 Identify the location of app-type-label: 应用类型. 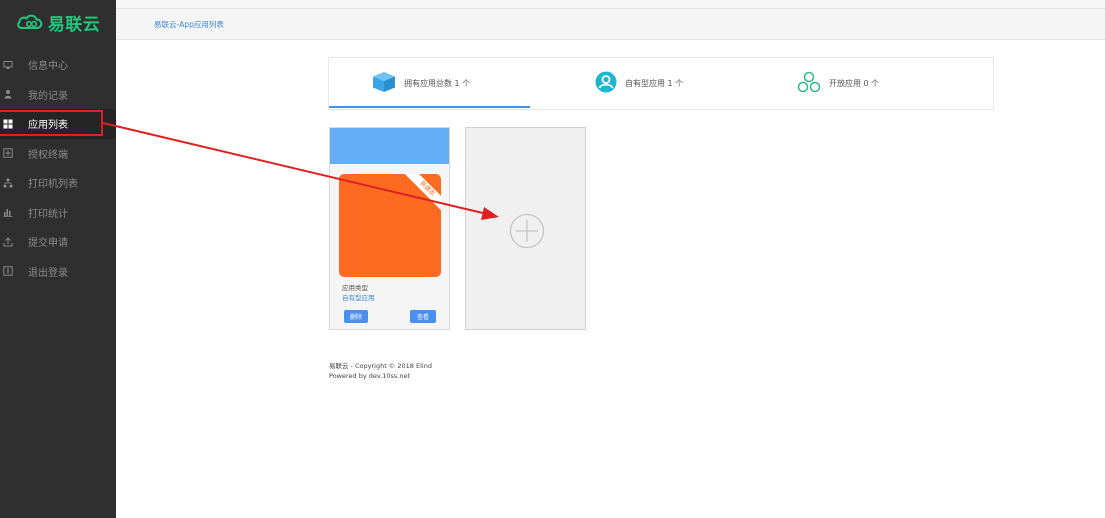
(355, 288).